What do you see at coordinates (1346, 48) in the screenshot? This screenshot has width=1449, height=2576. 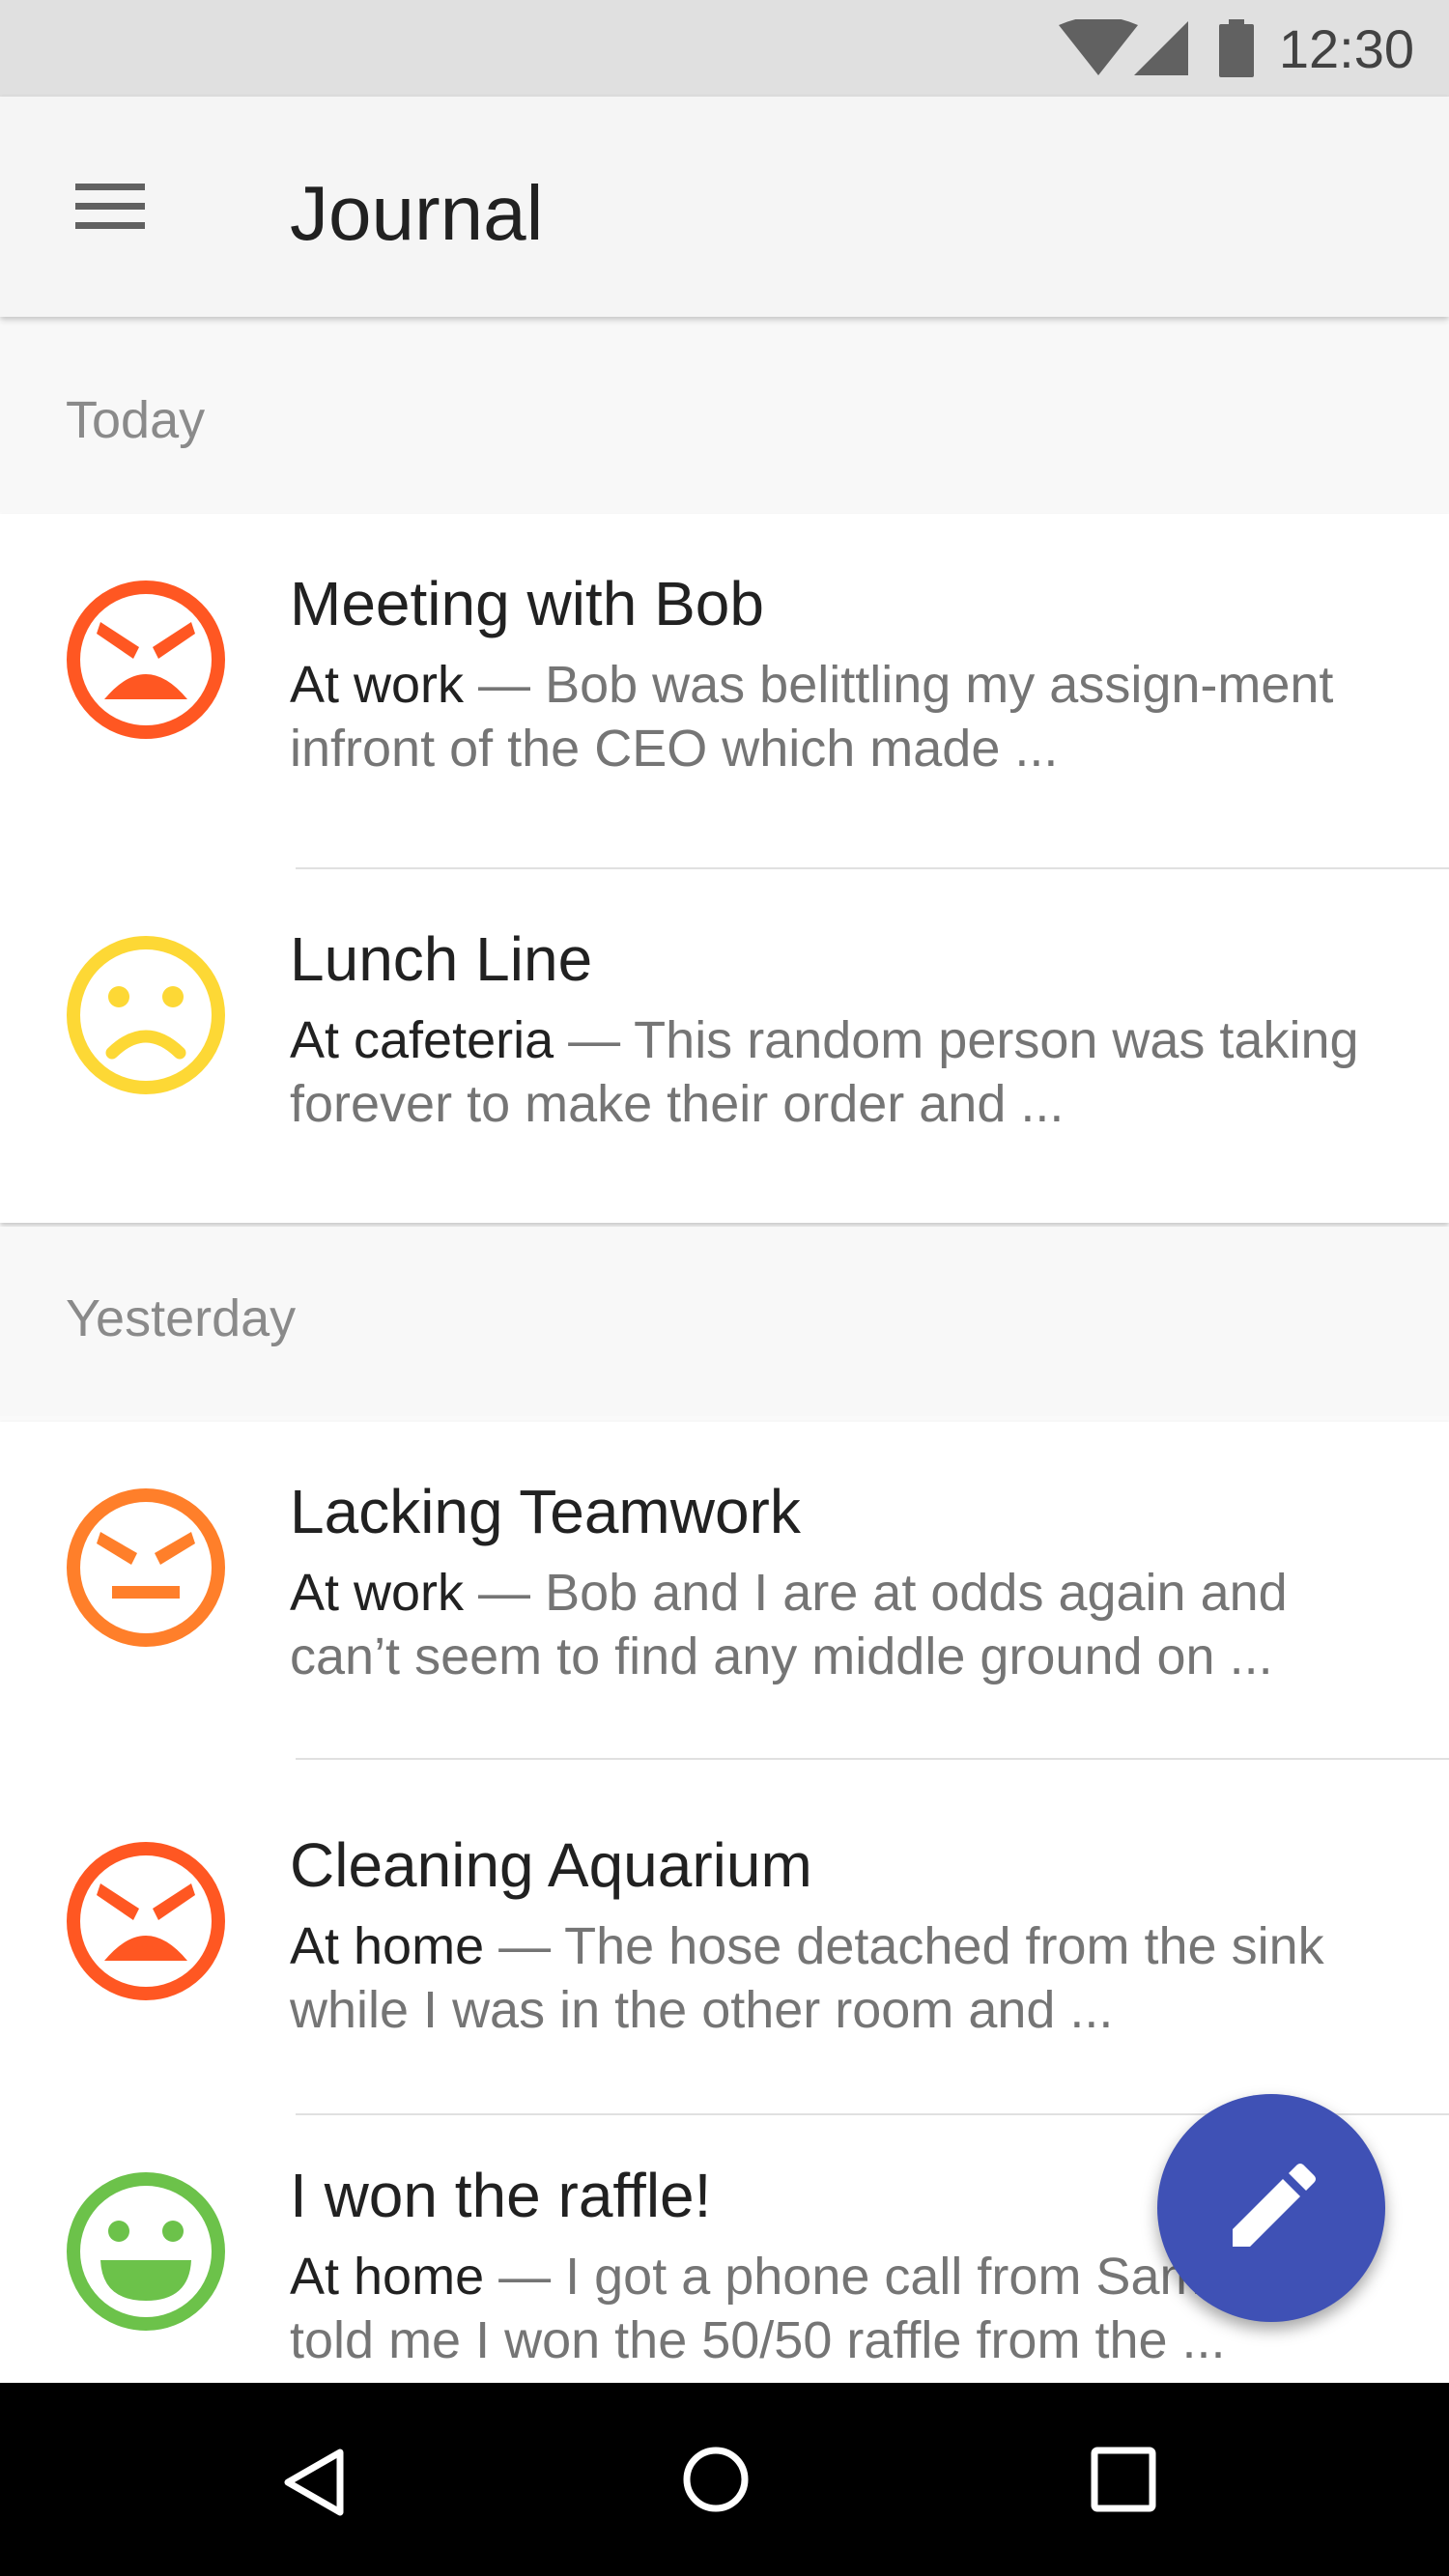 I see `status-time: 12:30` at bounding box center [1346, 48].